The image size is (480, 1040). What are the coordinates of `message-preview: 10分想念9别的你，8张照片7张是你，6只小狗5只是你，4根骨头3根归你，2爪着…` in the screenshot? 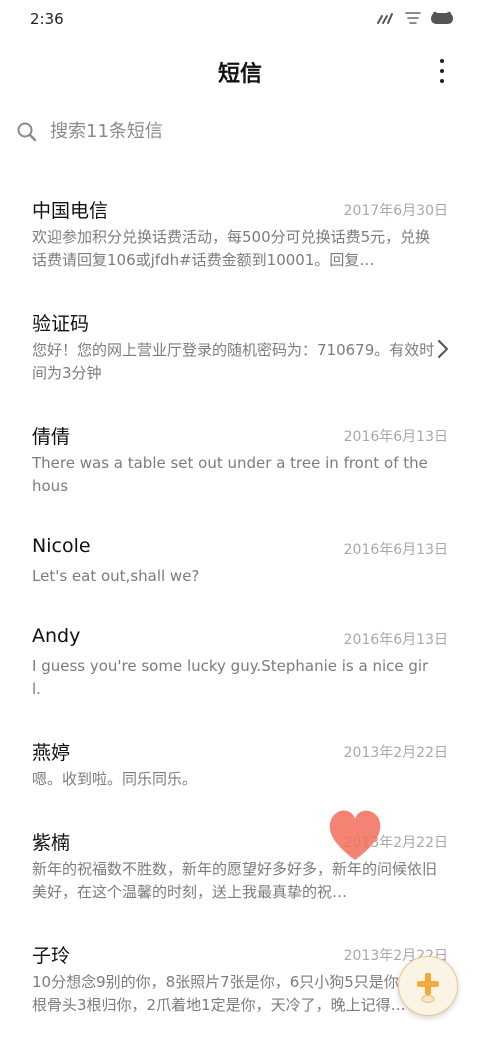 It's located at (228, 993).